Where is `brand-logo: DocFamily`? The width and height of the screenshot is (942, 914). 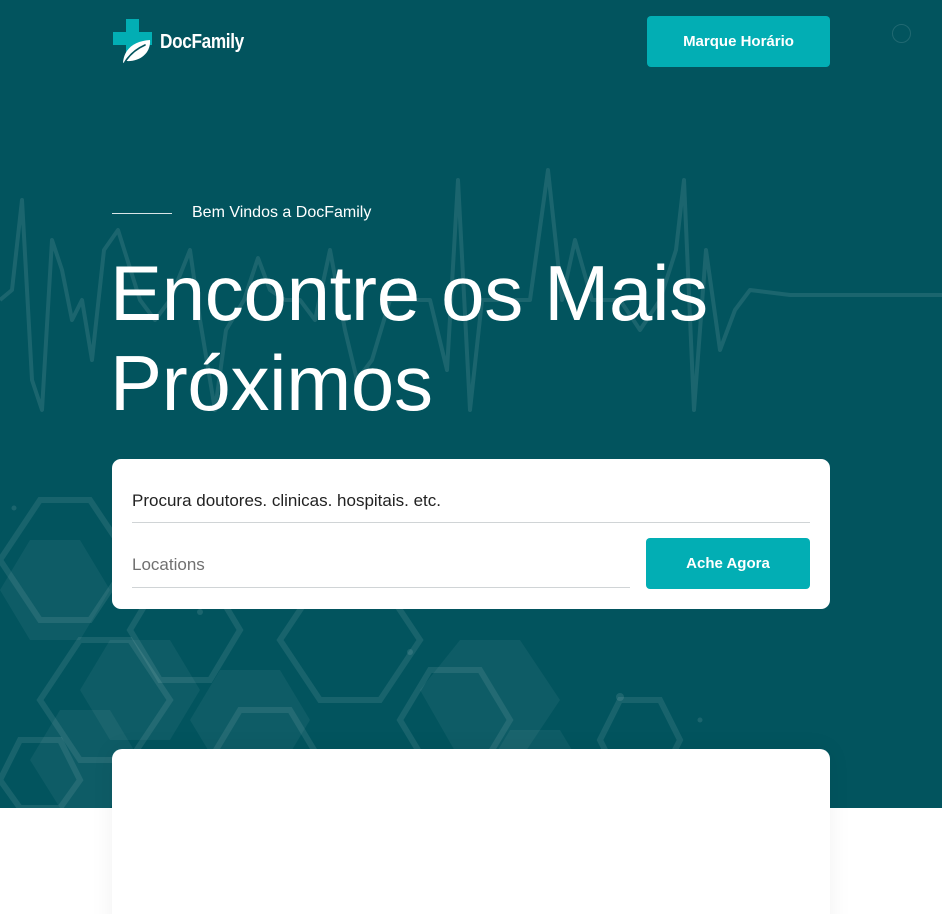 brand-logo: DocFamily is located at coordinates (185, 42).